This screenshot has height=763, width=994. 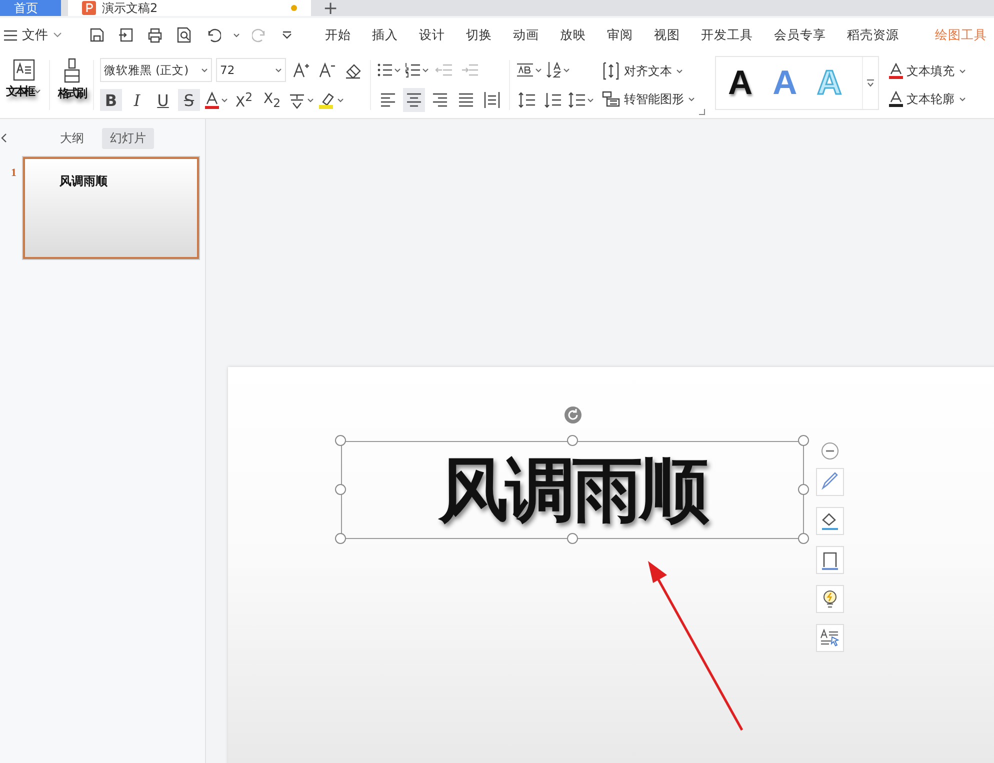 What do you see at coordinates (189, 8) in the screenshot?
I see `document-tab: 演示文稿2` at bounding box center [189, 8].